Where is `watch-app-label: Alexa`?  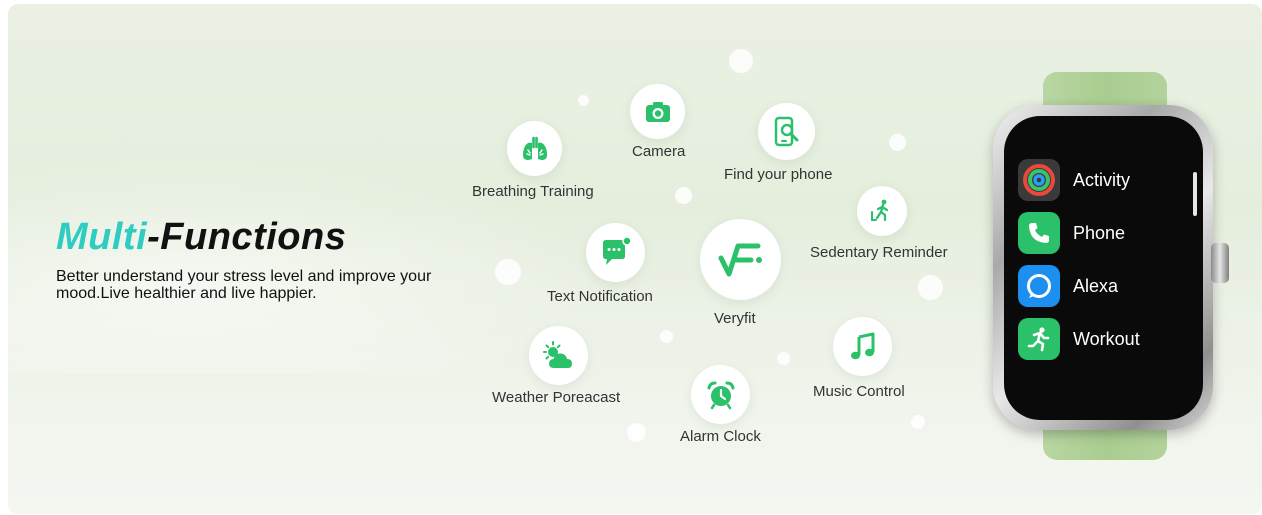 watch-app-label: Alexa is located at coordinates (1096, 285).